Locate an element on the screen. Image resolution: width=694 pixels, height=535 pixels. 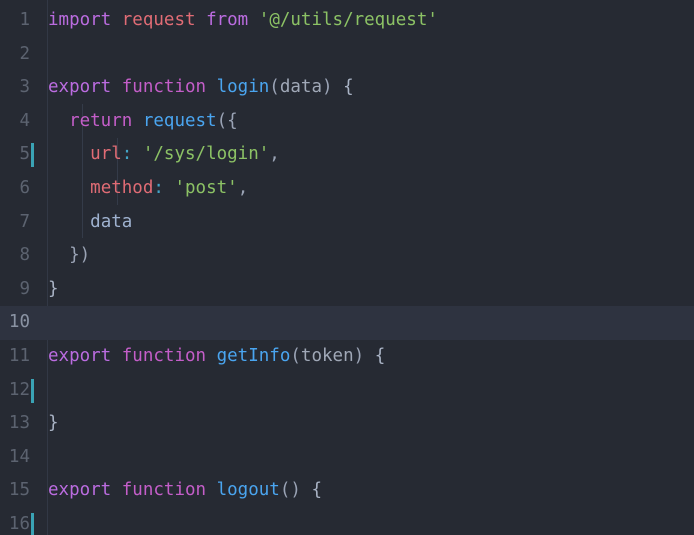
code-line: 10 is located at coordinates (347, 323).